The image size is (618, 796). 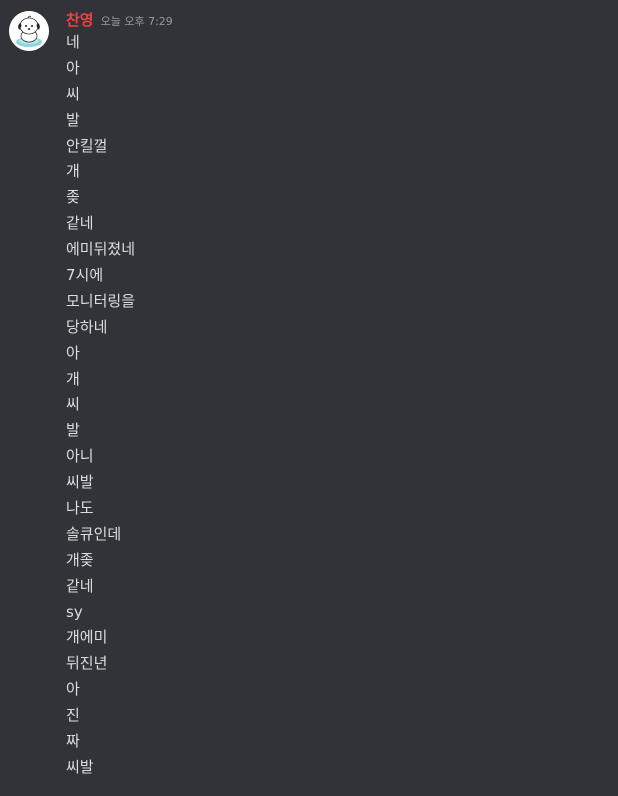 What do you see at coordinates (87, 637) in the screenshot?
I see `message-line: 개에미` at bounding box center [87, 637].